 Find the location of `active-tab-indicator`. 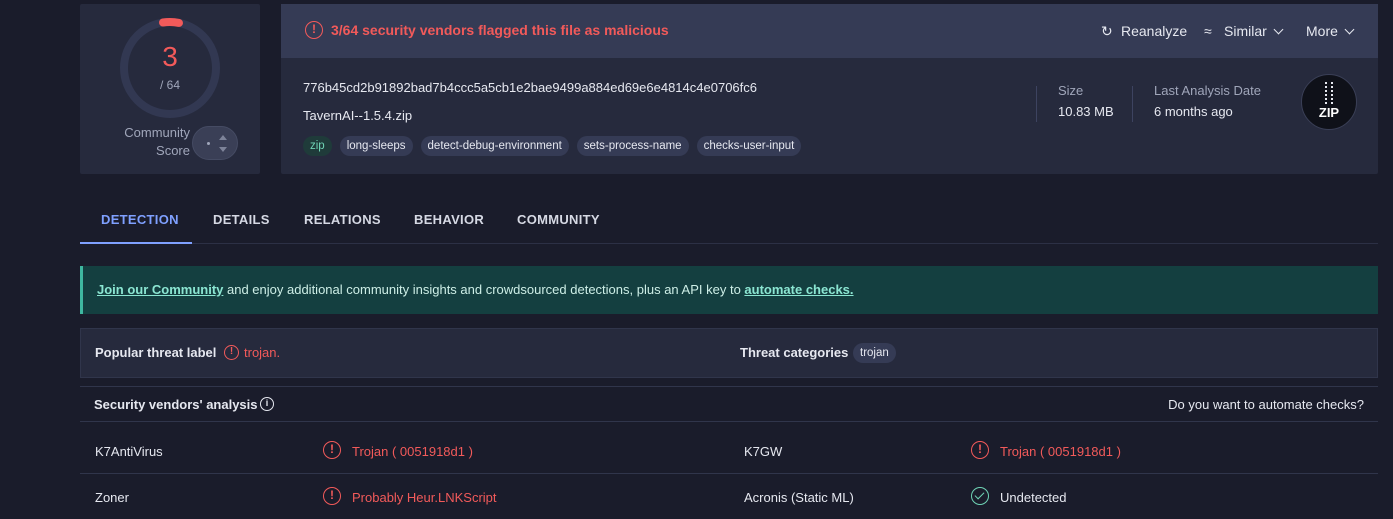

active-tab-indicator is located at coordinates (136, 243).